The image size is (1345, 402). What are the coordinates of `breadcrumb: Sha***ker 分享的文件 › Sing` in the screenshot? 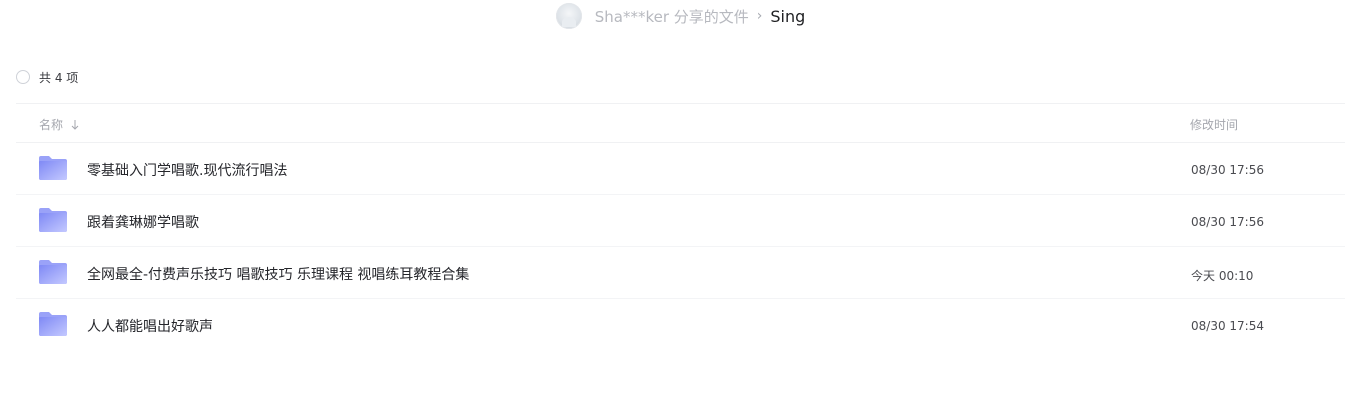 It's located at (672, 16).